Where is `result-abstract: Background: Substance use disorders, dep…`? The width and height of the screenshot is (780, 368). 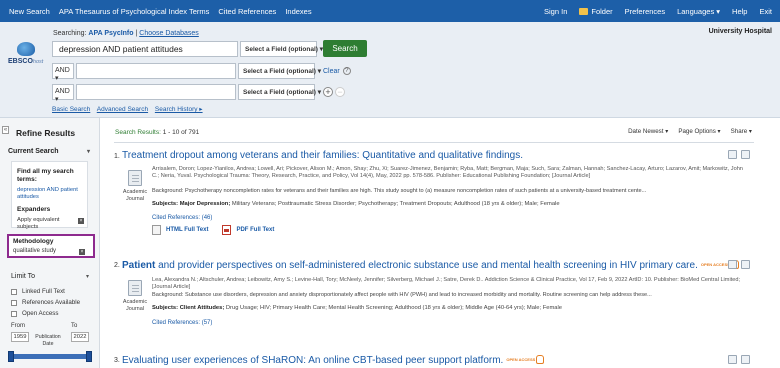 result-abstract: Background: Substance use disorders, dep… is located at coordinates (402, 295).